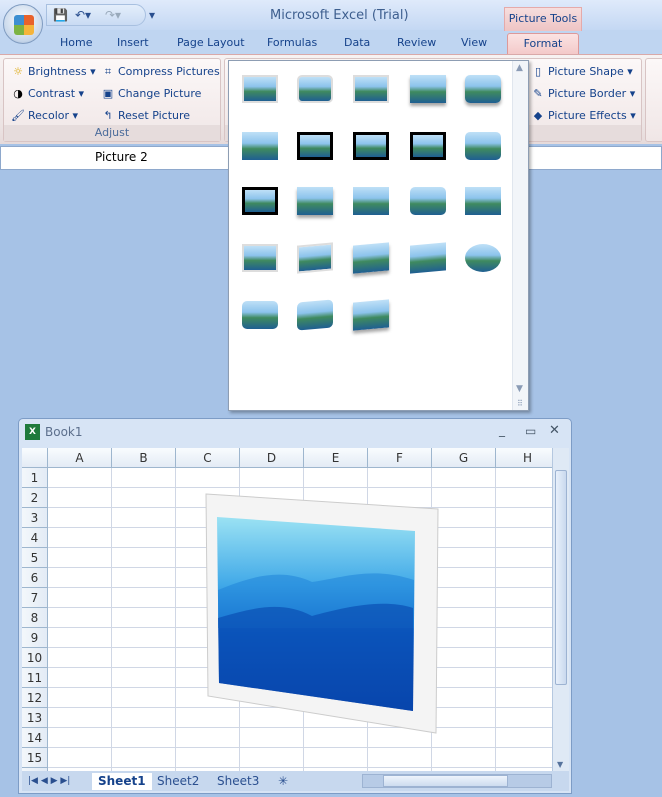 Image resolution: width=662 pixels, height=797 pixels. What do you see at coordinates (18, 93) in the screenshot?
I see `contrast-icon: ◑` at bounding box center [18, 93].